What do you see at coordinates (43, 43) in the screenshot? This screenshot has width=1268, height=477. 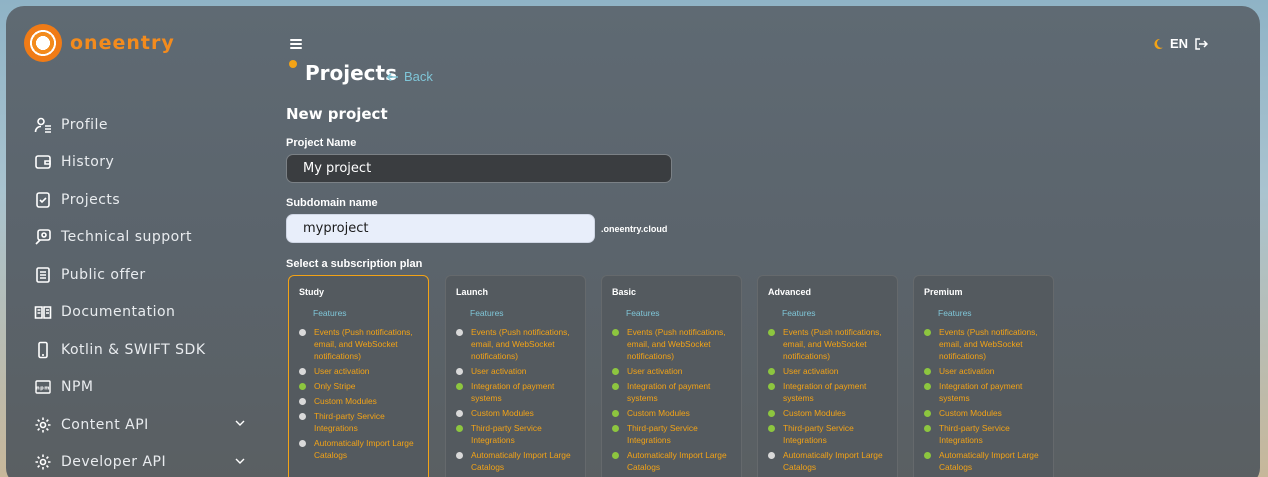 I see `logo-icon` at bounding box center [43, 43].